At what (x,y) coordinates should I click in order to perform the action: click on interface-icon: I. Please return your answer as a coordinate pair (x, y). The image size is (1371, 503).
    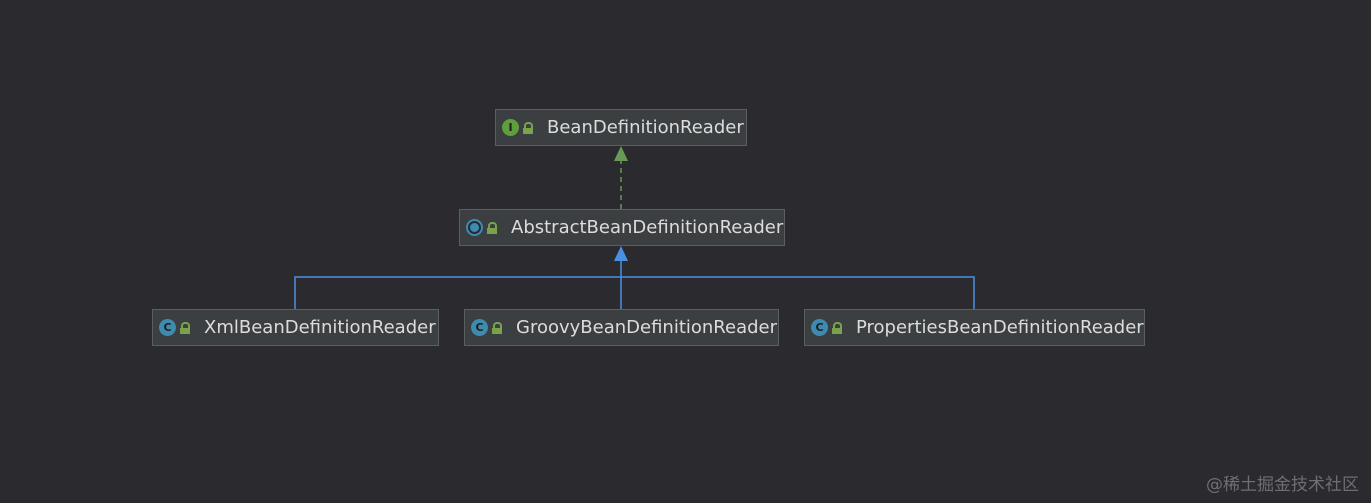
    Looking at the image, I should click on (510, 127).